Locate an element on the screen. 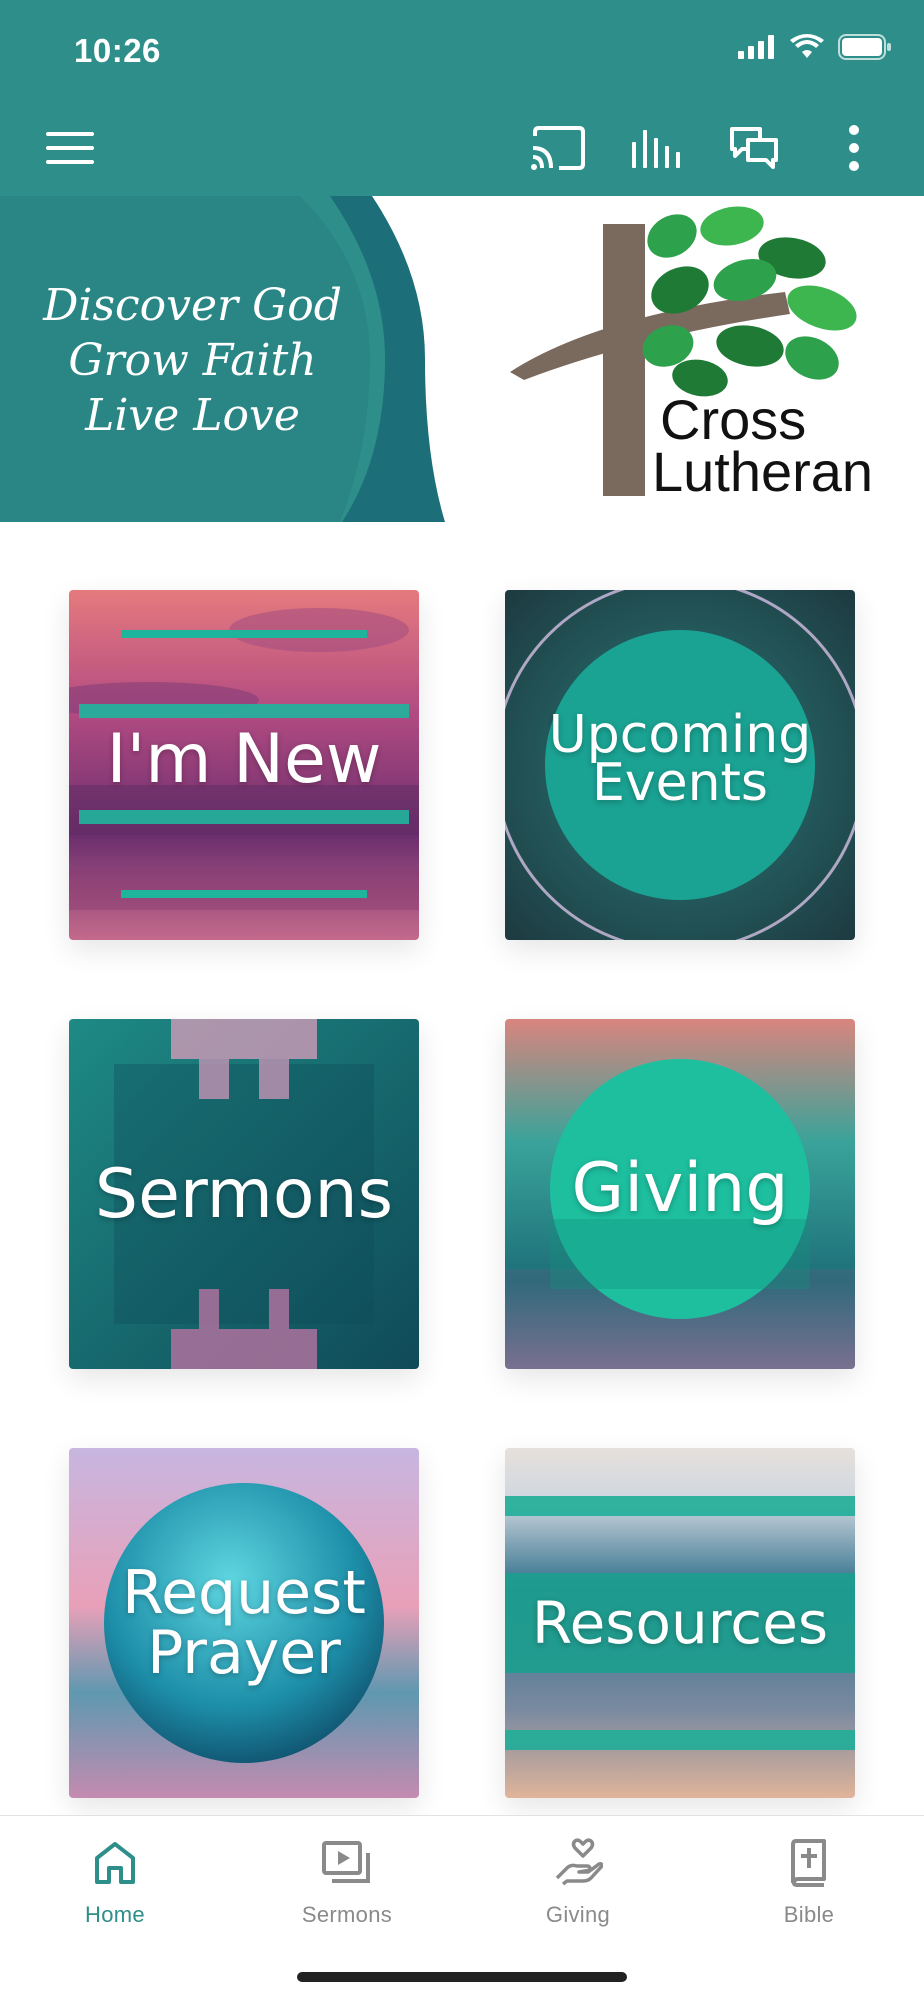  tile-im-new: I'm New is located at coordinates (244, 765).